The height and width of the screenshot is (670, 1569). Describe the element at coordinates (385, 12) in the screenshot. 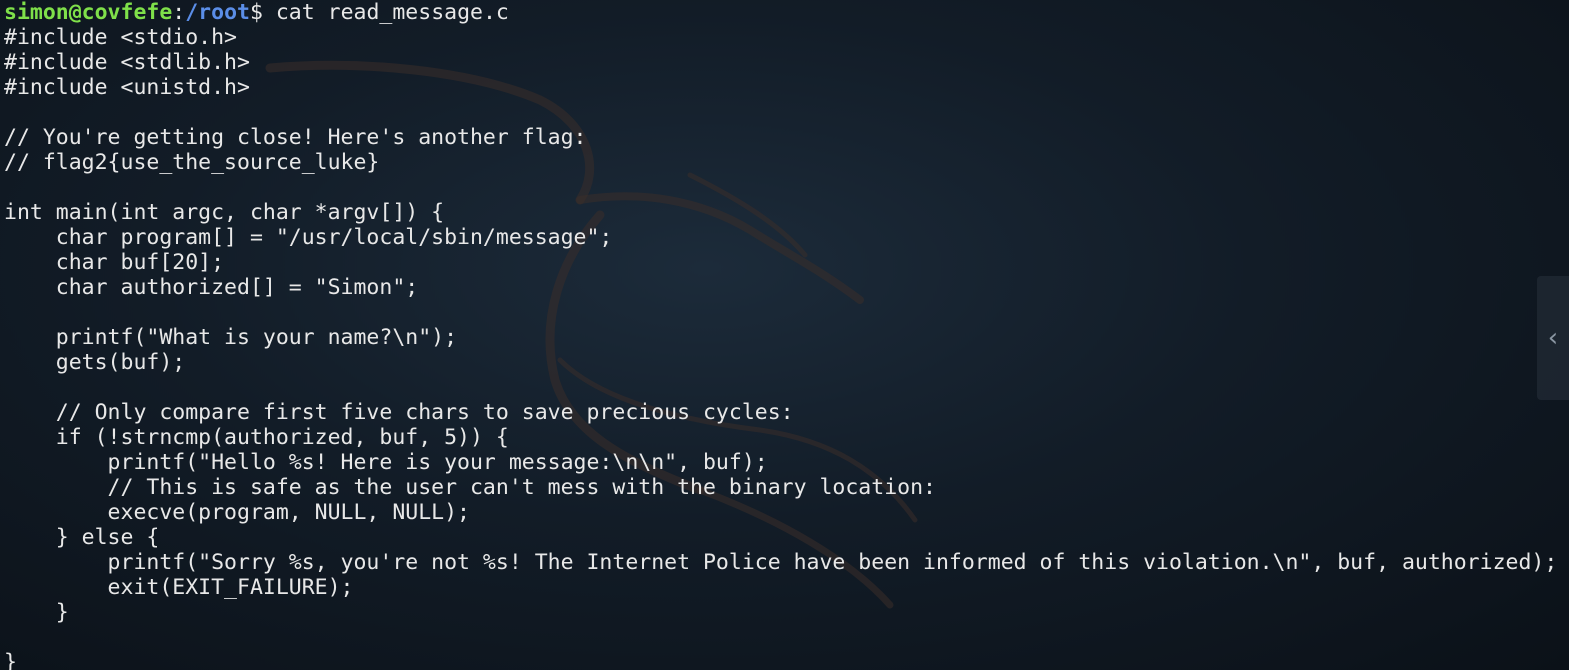

I see `prompt-command: cat read_message.c` at that location.